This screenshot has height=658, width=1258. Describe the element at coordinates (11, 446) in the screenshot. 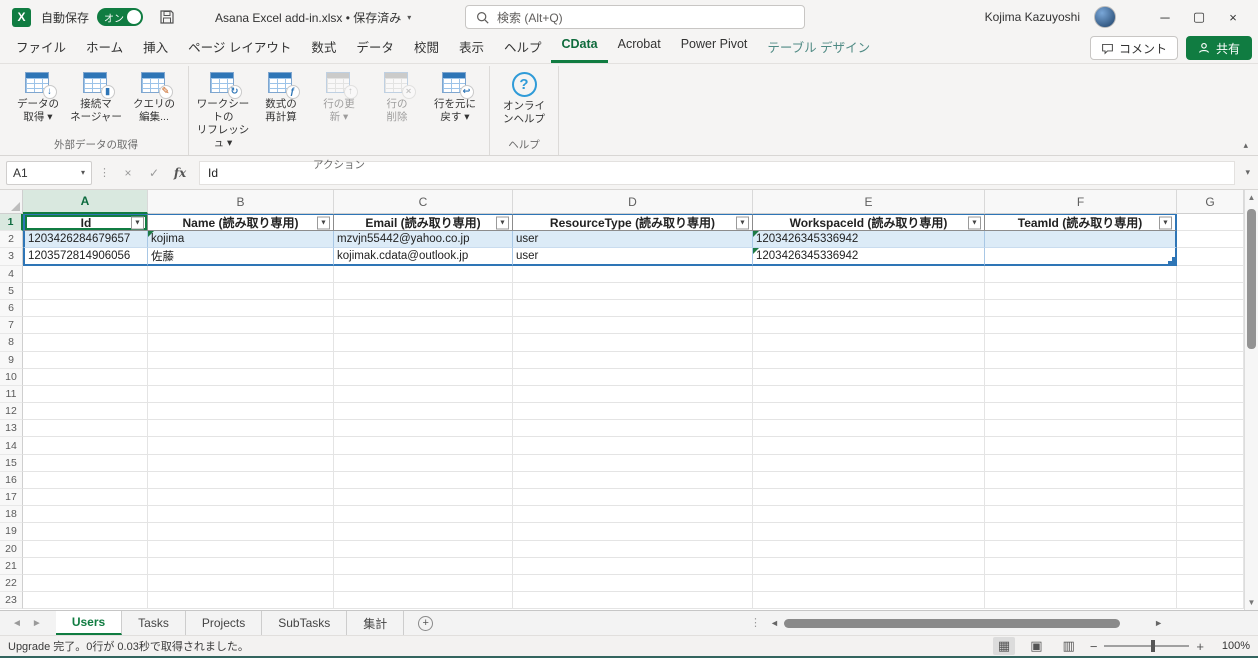

I see `row-header-14: 14` at that location.